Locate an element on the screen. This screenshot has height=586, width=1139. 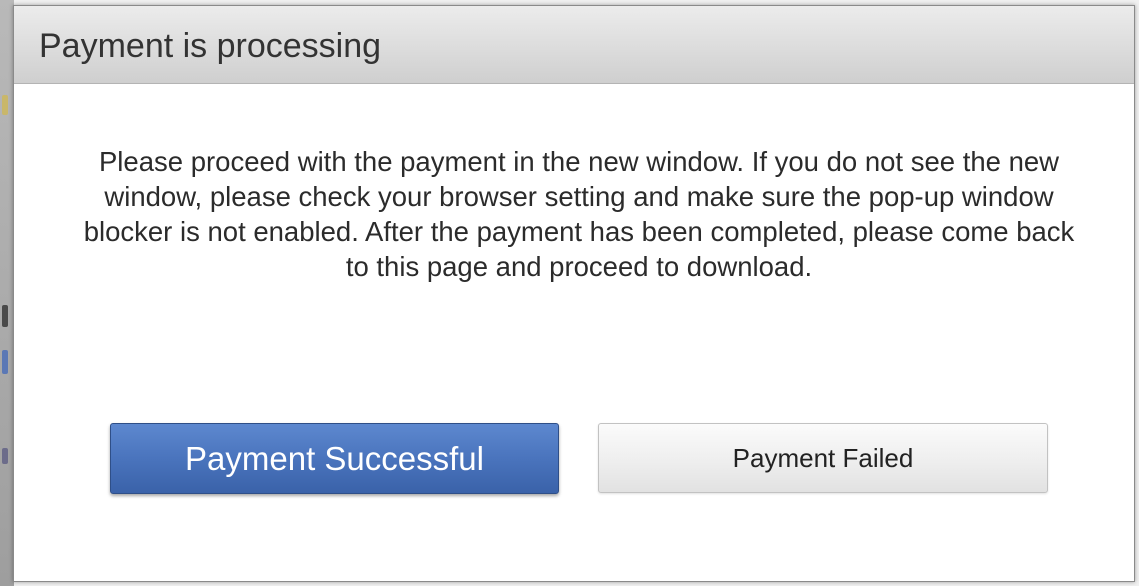
dialog-titlebar: Payment is processing is located at coordinates (574, 45).